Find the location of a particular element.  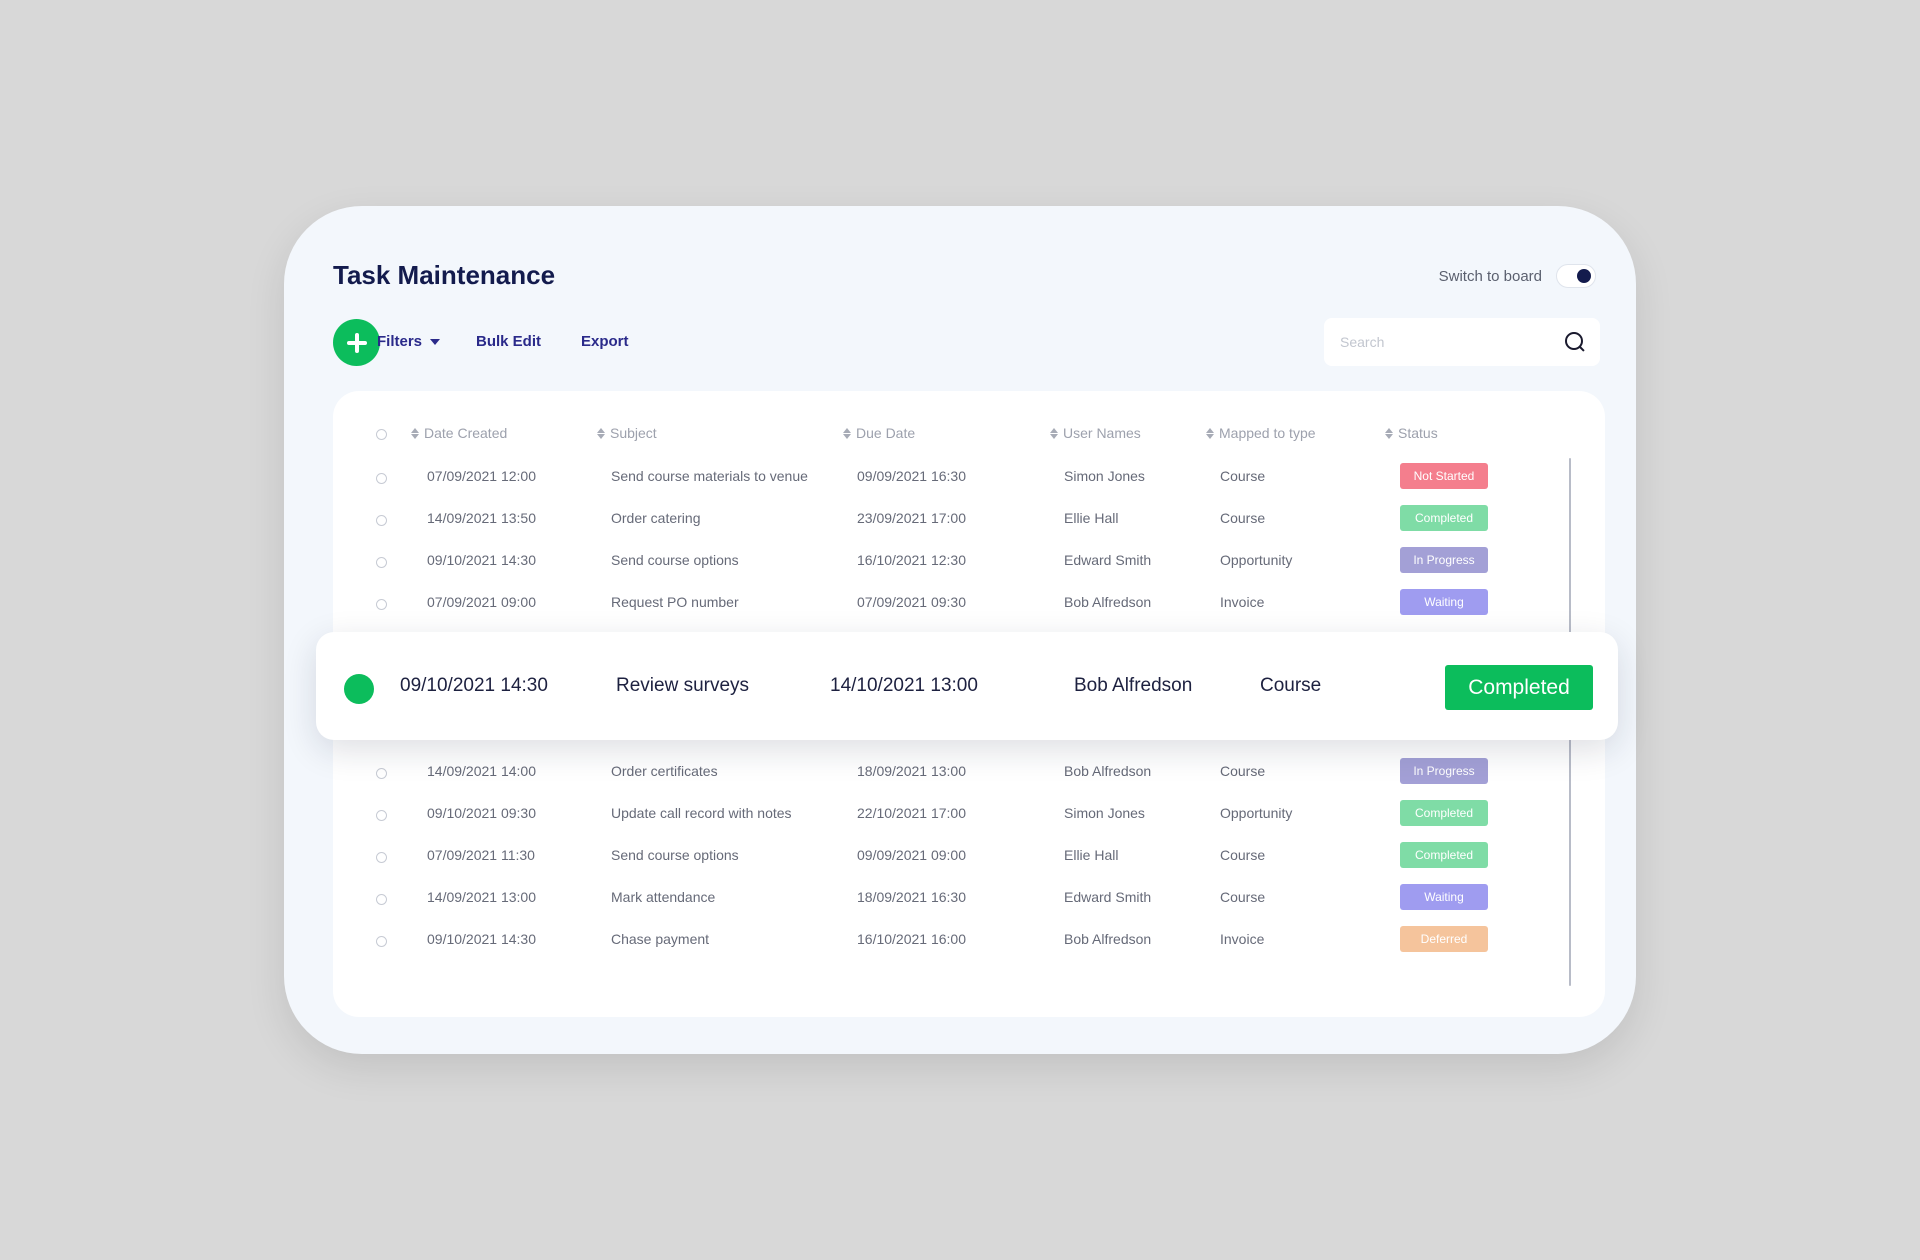

toggle-knob is located at coordinates (1584, 276).